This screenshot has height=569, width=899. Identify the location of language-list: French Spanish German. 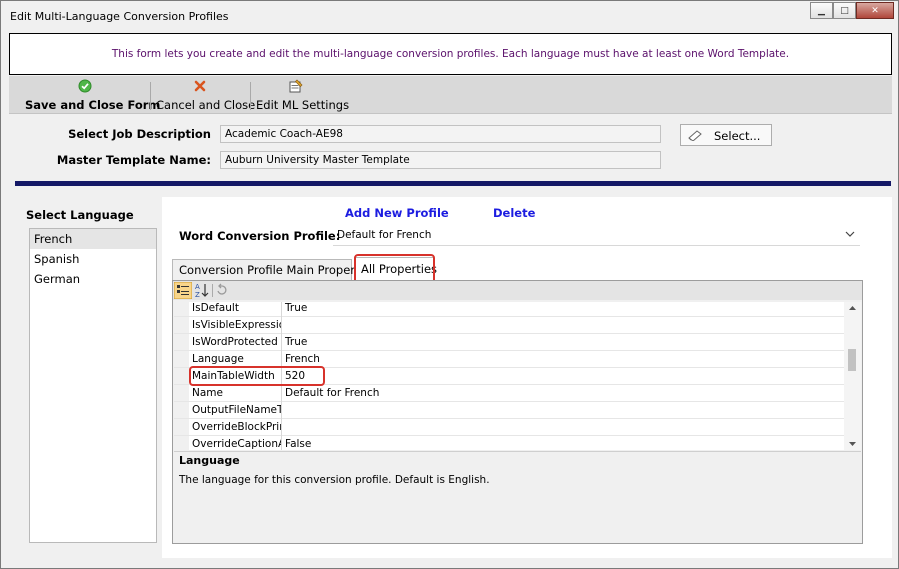
(93, 385).